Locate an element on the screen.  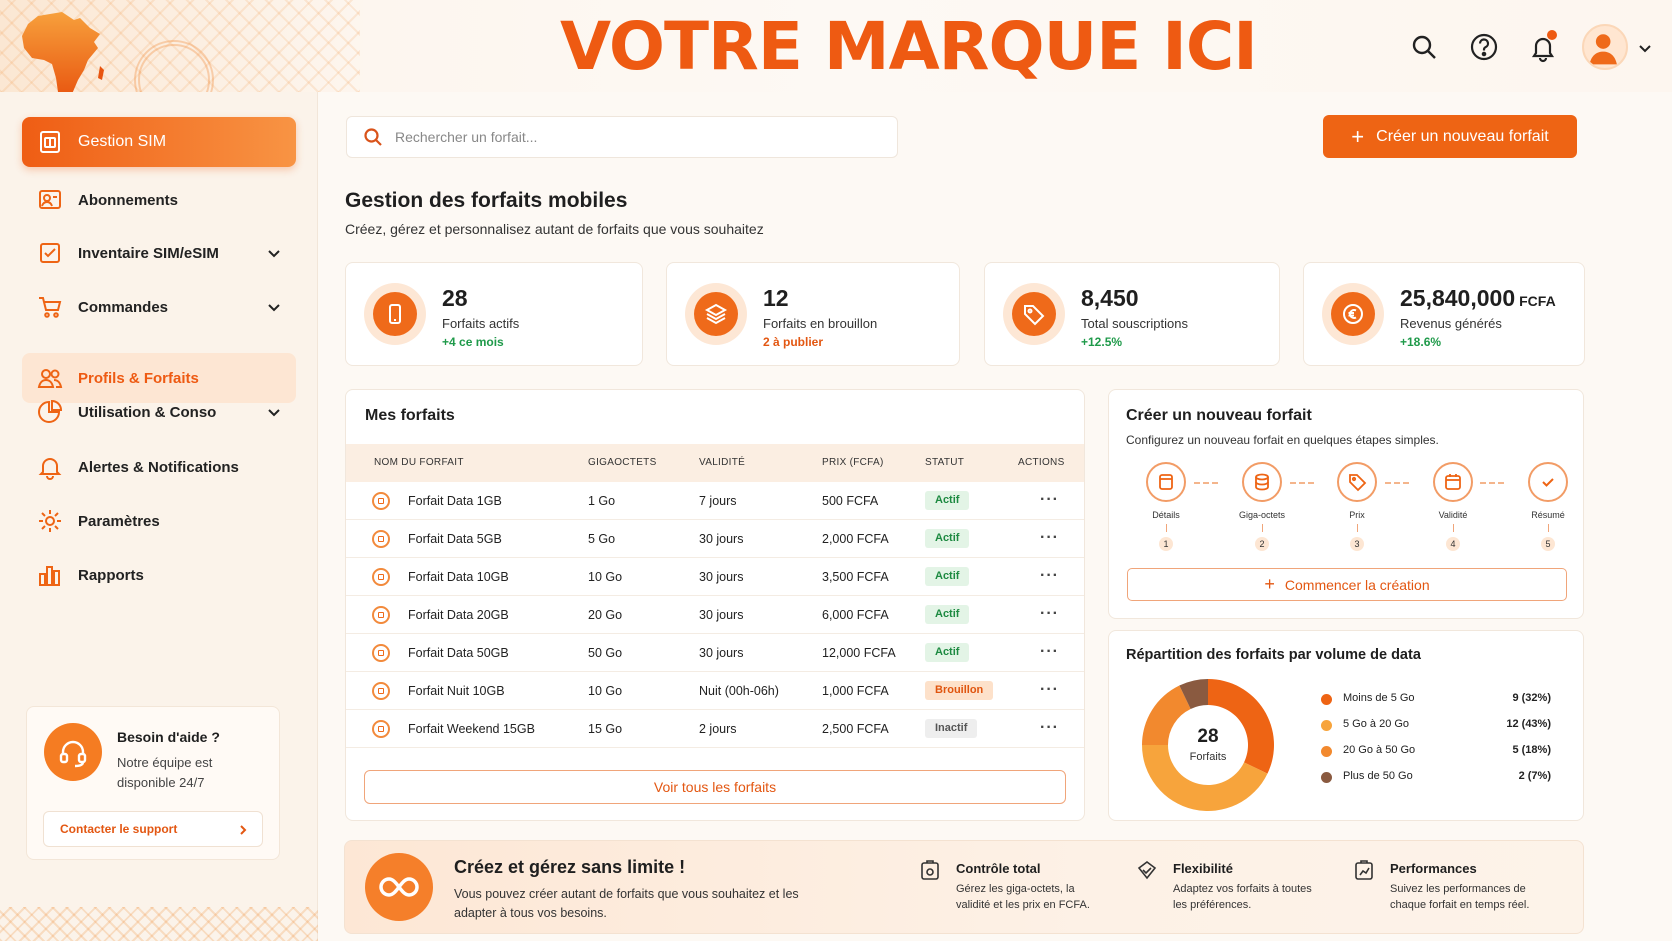
sidebar-item-abonnements: Abonnements is located at coordinates (159, 200).